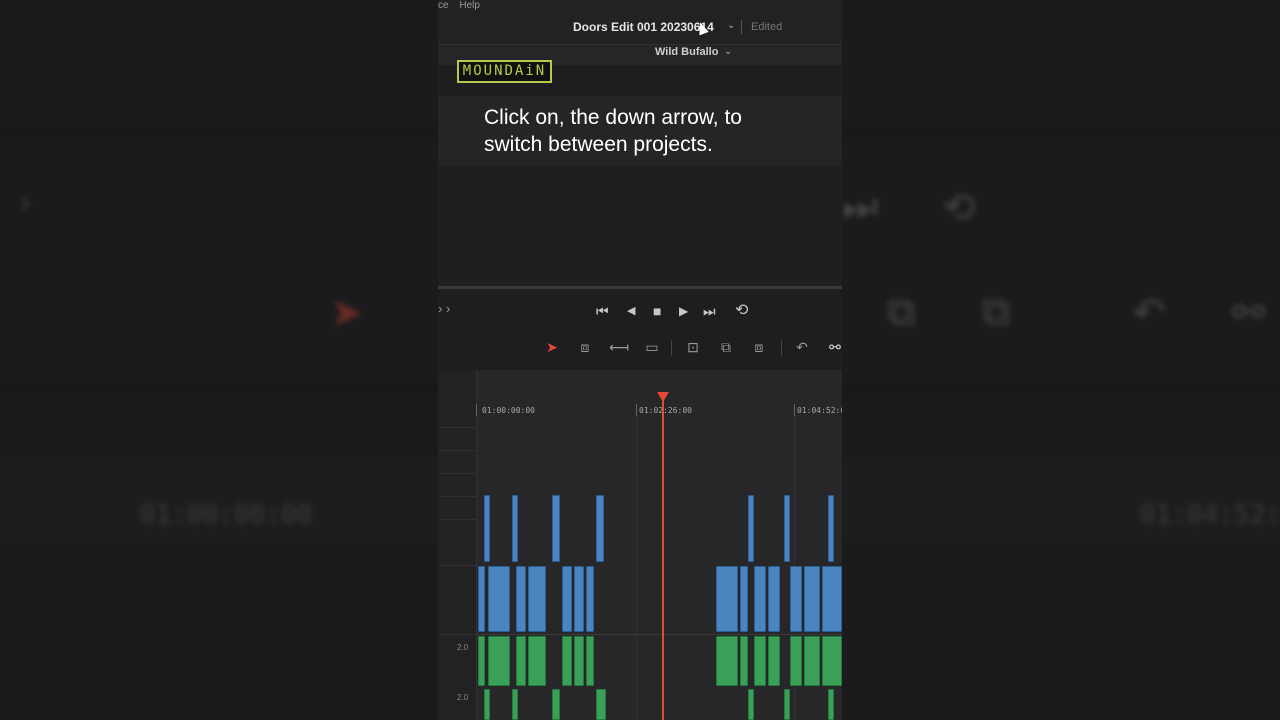 The image size is (1280, 720). What do you see at coordinates (631, 311) in the screenshot?
I see `play-reverse-icon: ◀` at bounding box center [631, 311].